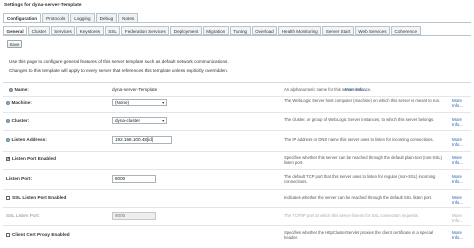 Image resolution: width=474 pixels, height=248 pixels. I want to click on subtab-deployment: Deployment, so click(186, 30).